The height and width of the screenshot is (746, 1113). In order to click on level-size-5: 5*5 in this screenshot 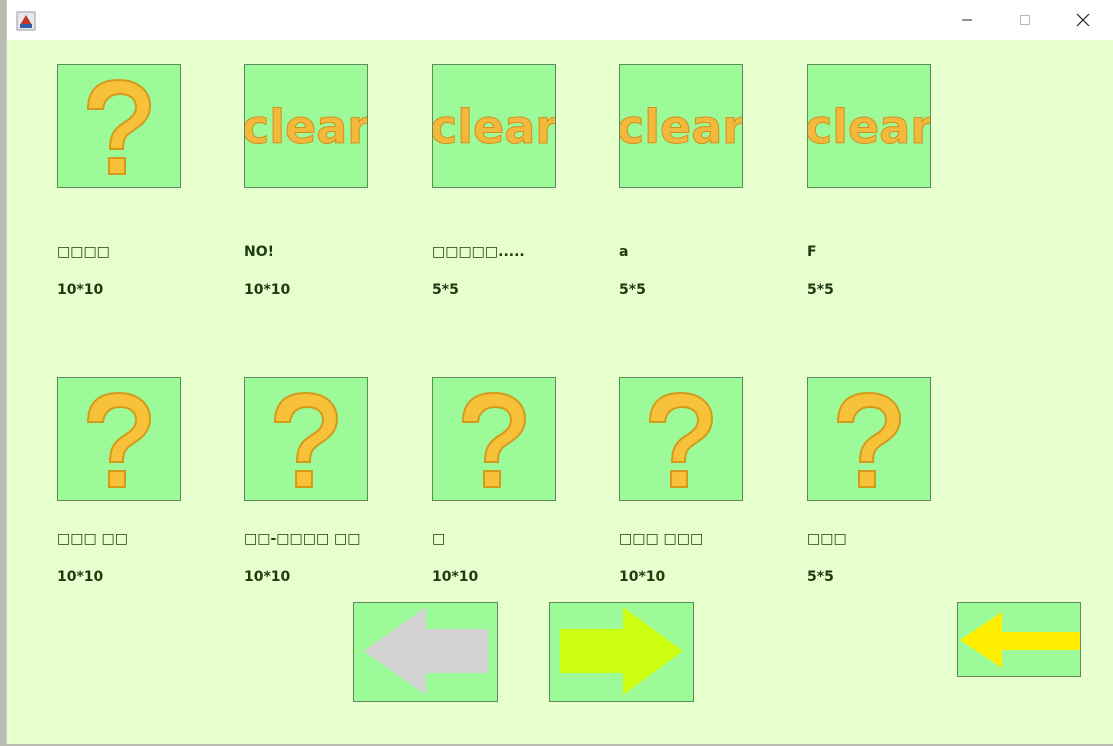, I will do `click(820, 290)`.